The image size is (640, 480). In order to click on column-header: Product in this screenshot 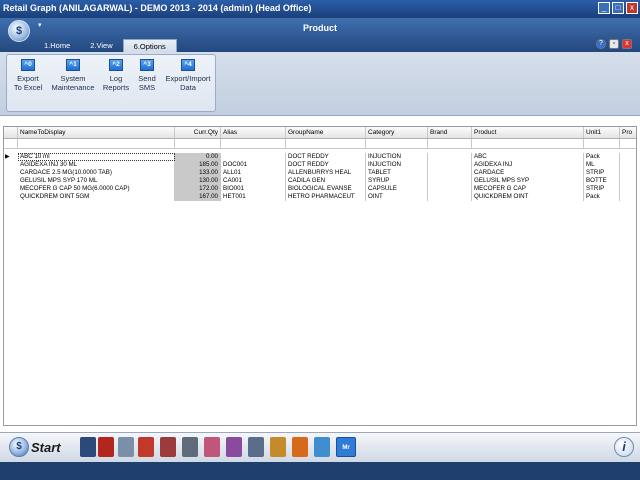, I will do `click(528, 132)`.